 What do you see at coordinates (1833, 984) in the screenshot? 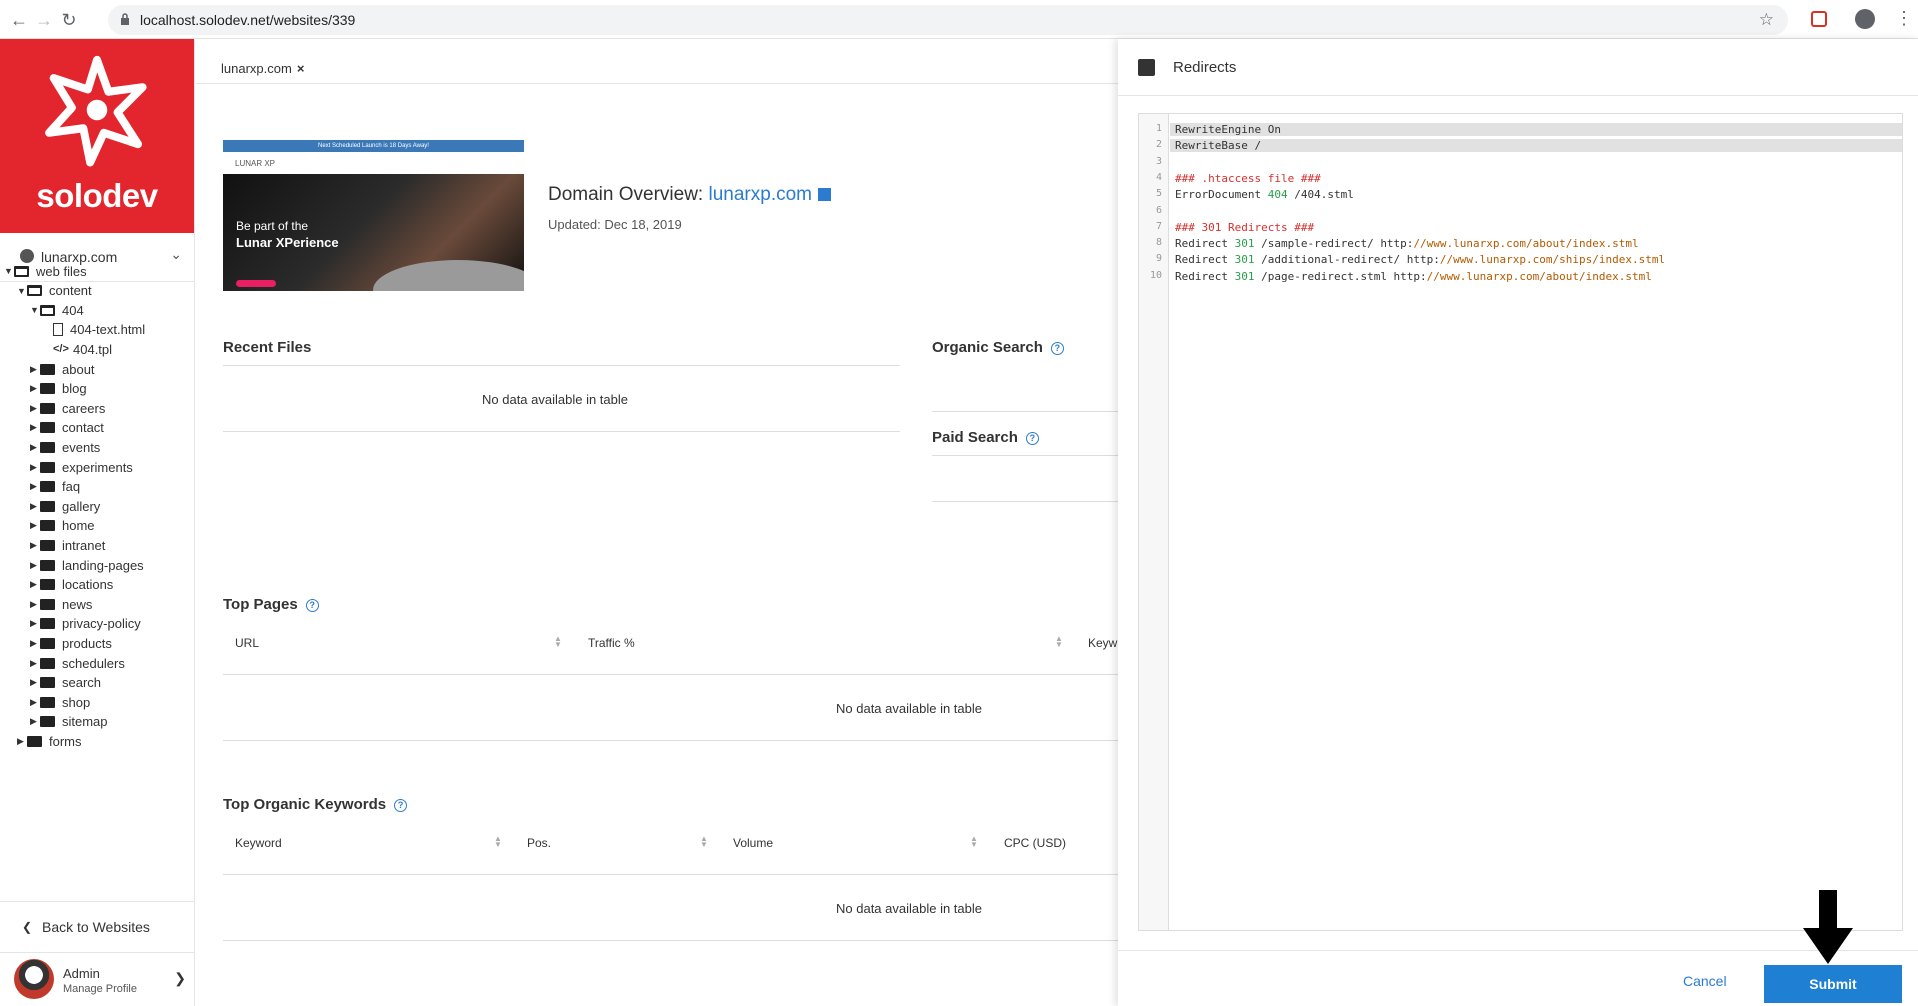
I see `submit-button: Submit` at bounding box center [1833, 984].